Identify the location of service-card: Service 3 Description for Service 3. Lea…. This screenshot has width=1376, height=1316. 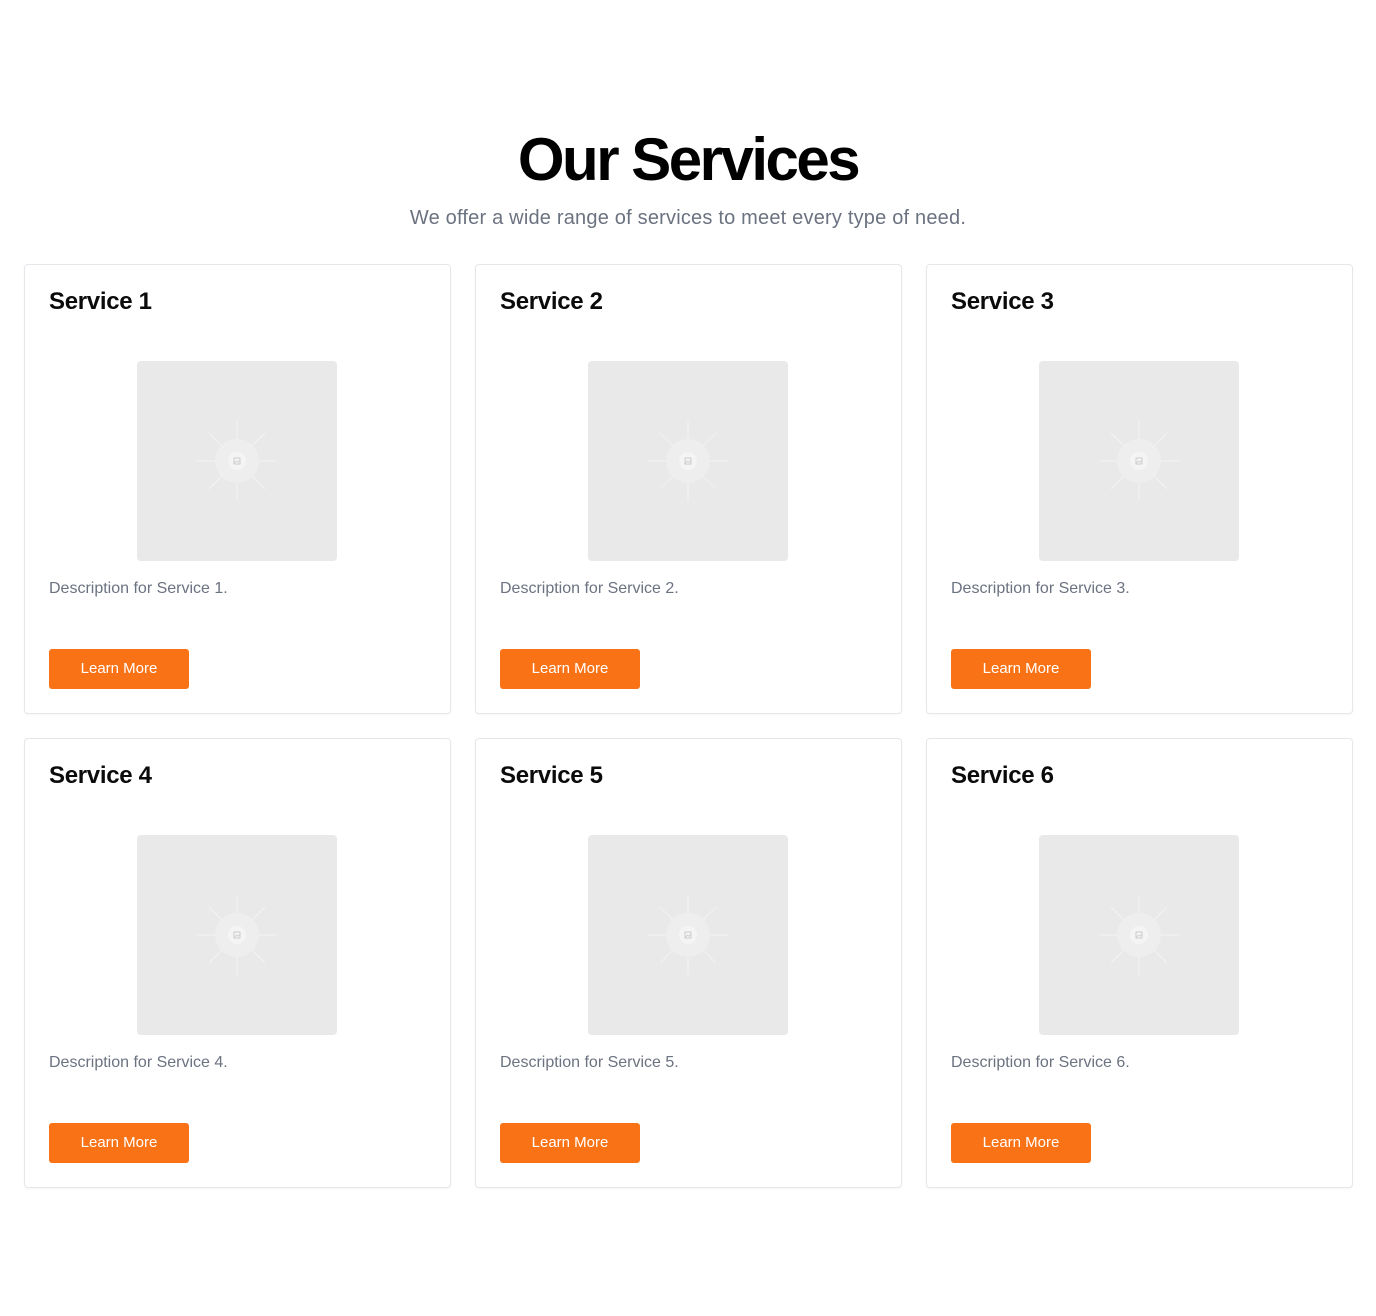
(1139, 489).